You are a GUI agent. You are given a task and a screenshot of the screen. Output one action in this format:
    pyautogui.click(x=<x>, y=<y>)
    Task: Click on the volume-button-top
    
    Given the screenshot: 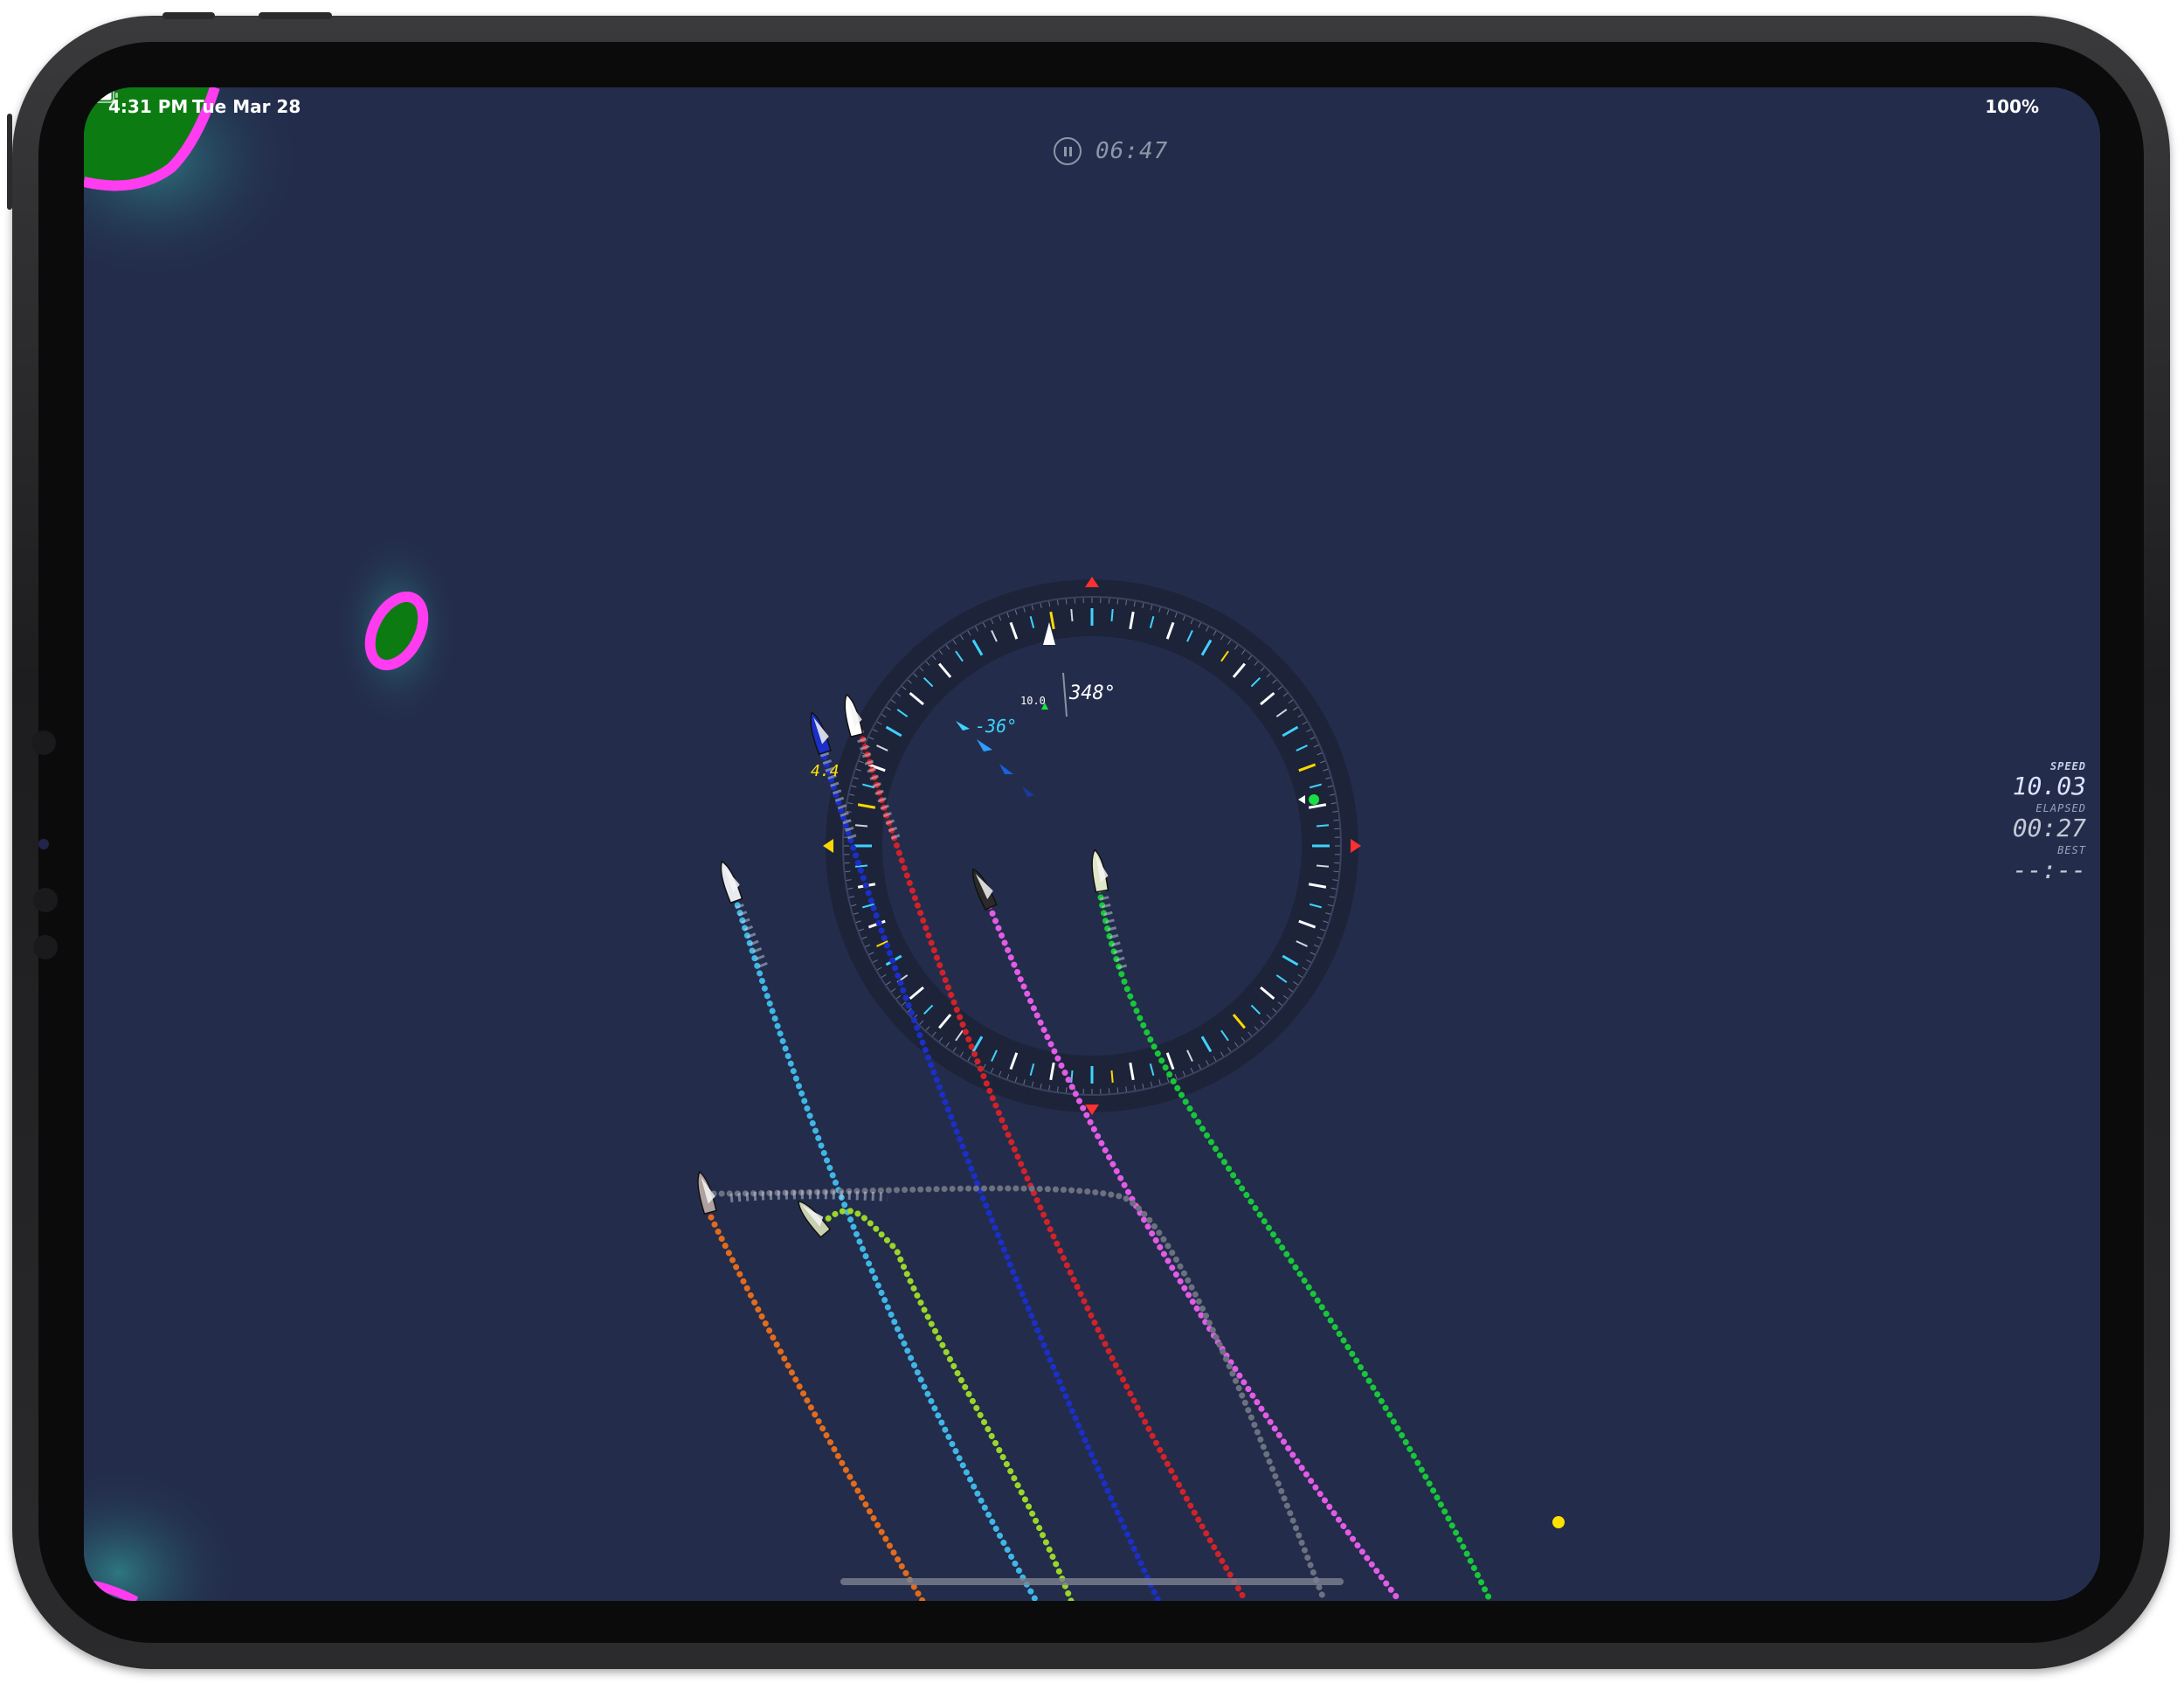 What is the action you would take?
    pyautogui.click(x=188, y=15)
    